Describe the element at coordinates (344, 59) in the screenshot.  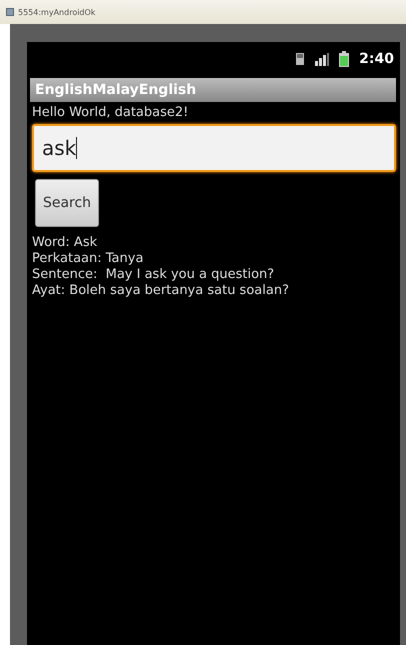
I see `battery-icon` at that location.